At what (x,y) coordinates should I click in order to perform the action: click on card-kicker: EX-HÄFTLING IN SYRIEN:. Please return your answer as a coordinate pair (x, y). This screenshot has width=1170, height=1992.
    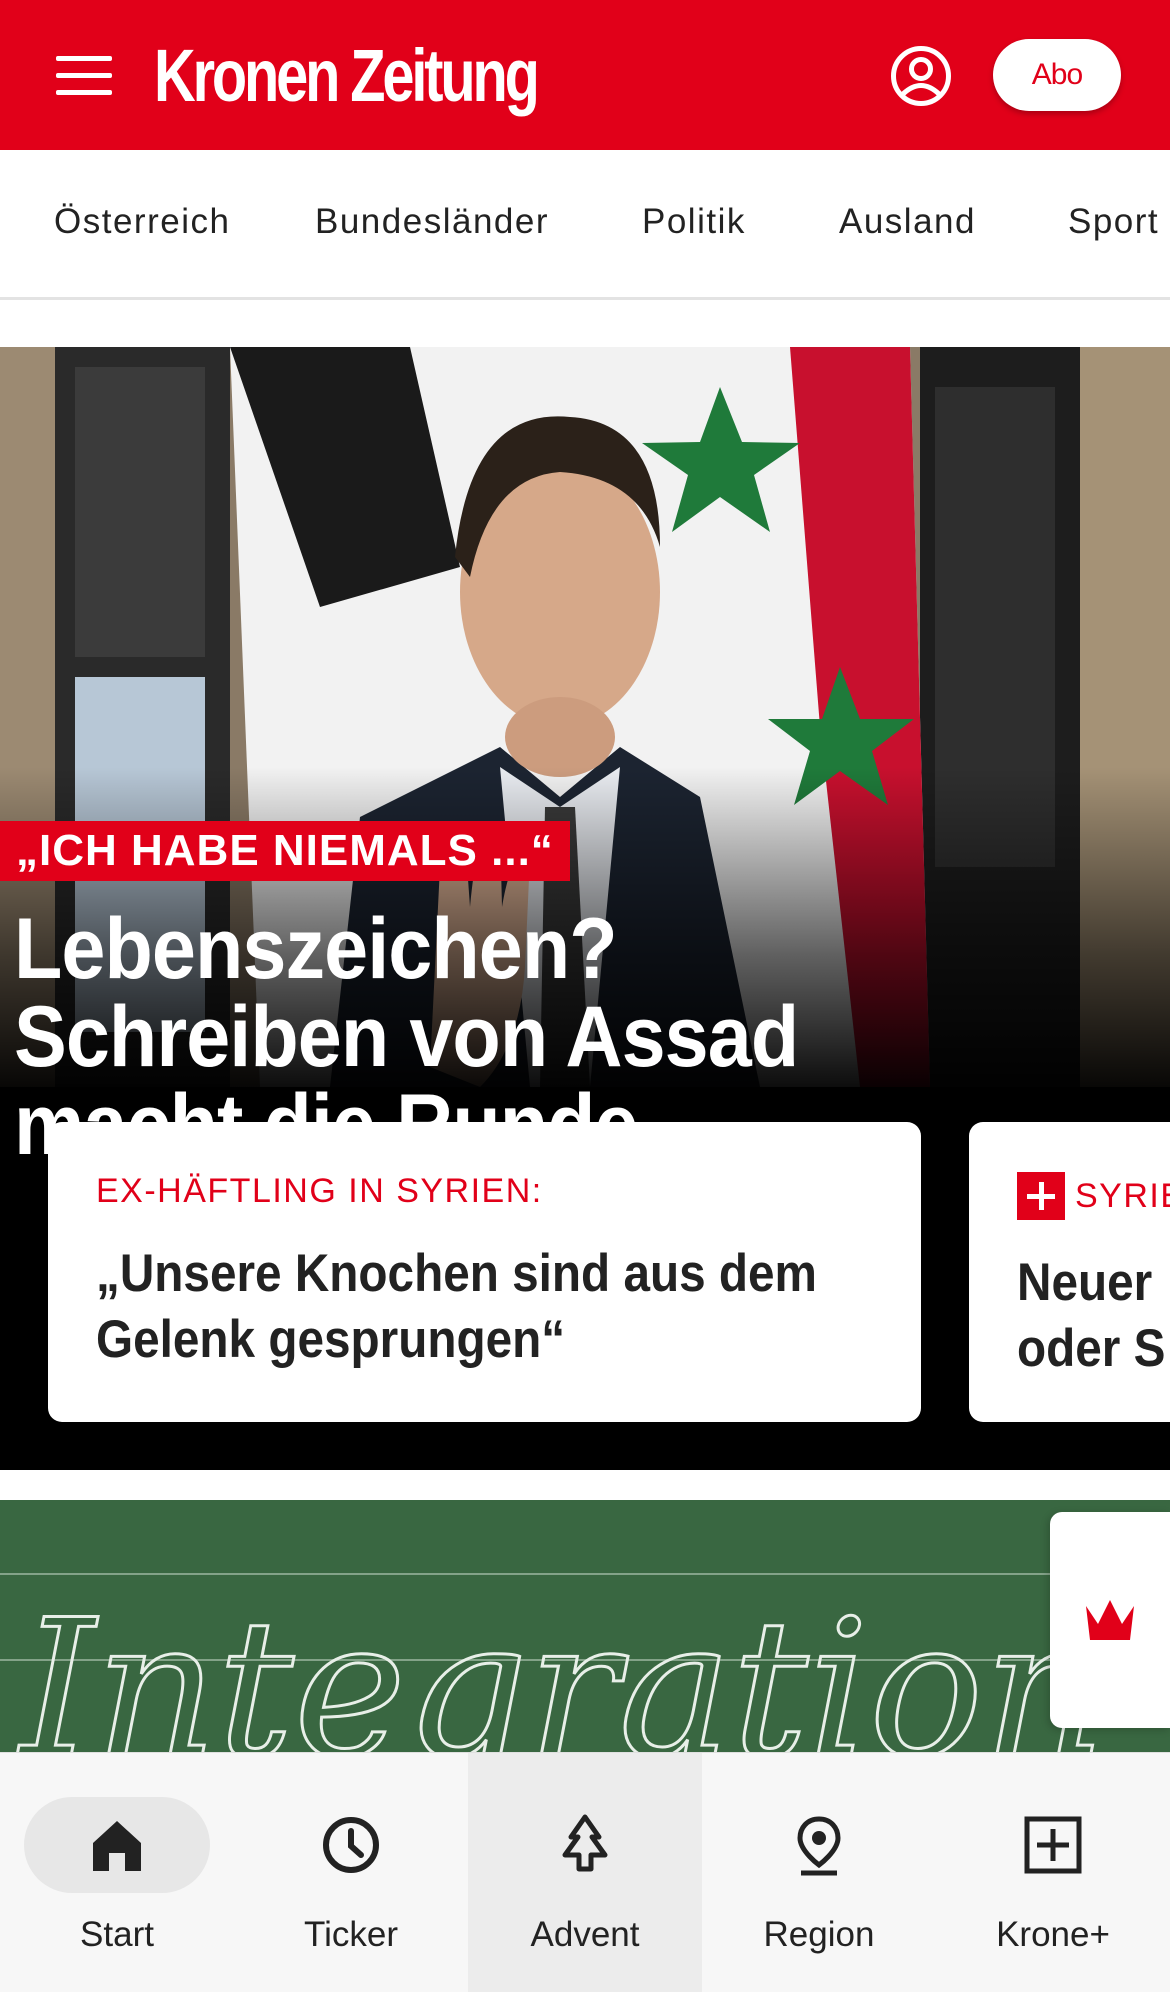
    Looking at the image, I should click on (319, 1191).